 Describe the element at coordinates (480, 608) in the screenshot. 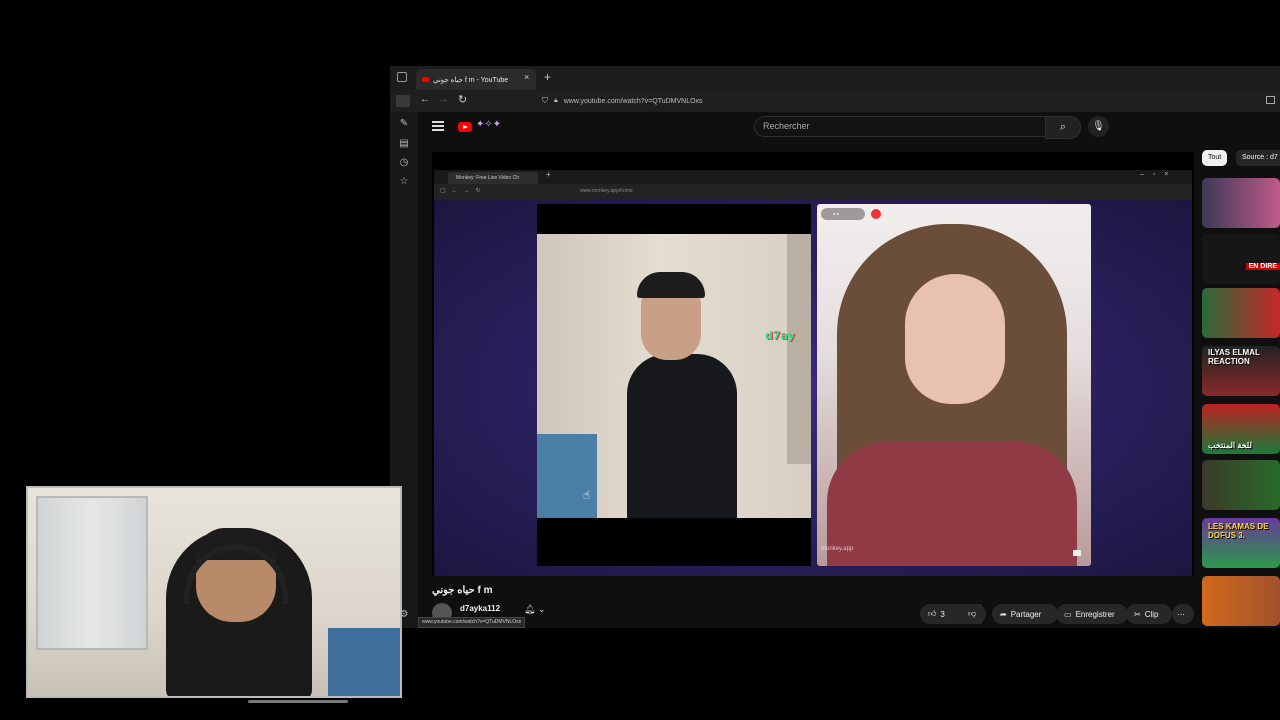

I see `channel-name: d7ayka112` at that location.